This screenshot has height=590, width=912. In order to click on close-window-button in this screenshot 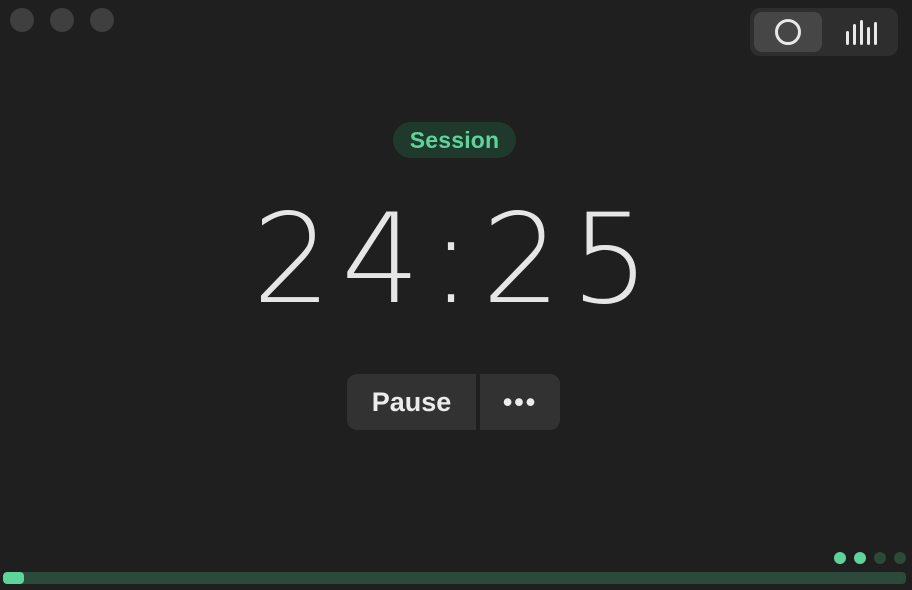, I will do `click(22, 20)`.